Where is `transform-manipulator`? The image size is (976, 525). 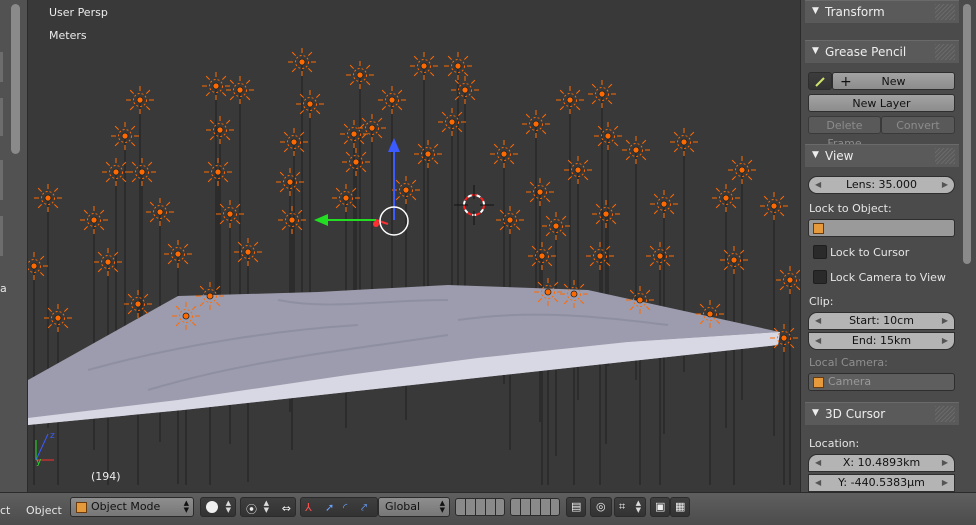
transform-manipulator is located at coordinates (361, 187).